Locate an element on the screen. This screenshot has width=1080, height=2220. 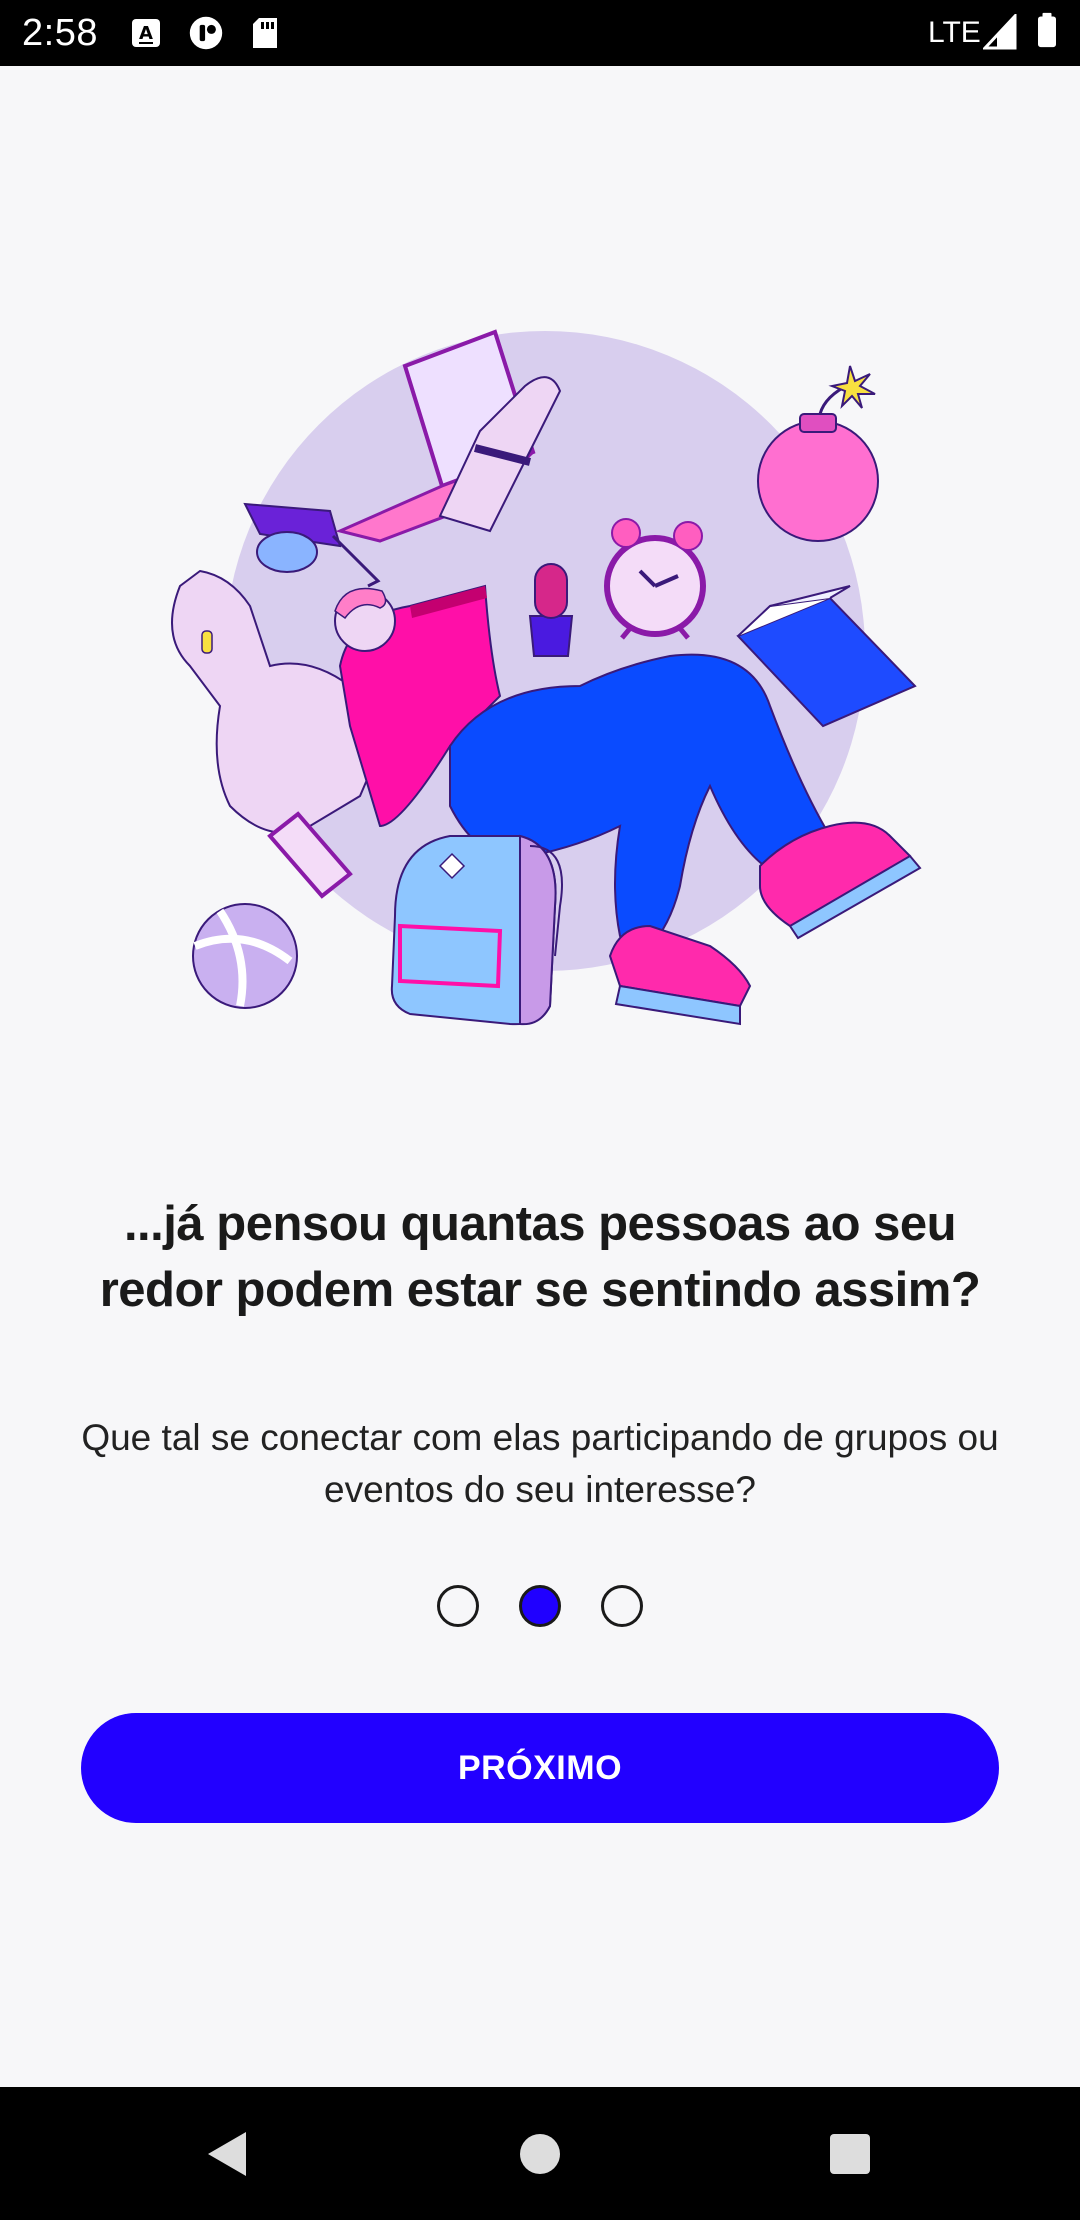
recents-button is located at coordinates (850, 2153).